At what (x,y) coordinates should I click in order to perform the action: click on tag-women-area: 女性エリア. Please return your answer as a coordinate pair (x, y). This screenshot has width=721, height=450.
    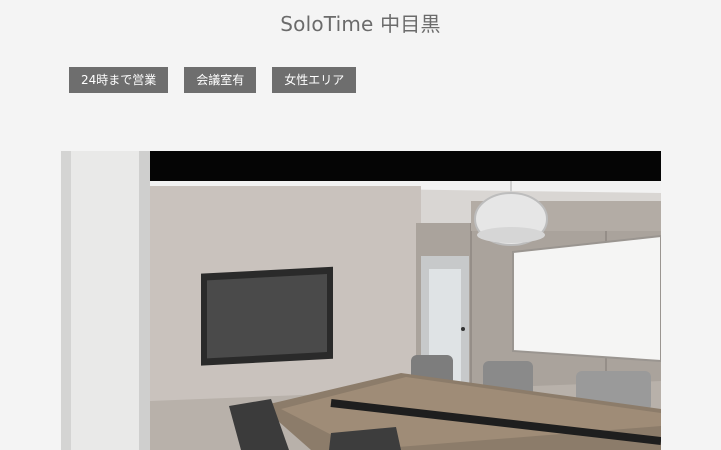
    Looking at the image, I should click on (314, 80).